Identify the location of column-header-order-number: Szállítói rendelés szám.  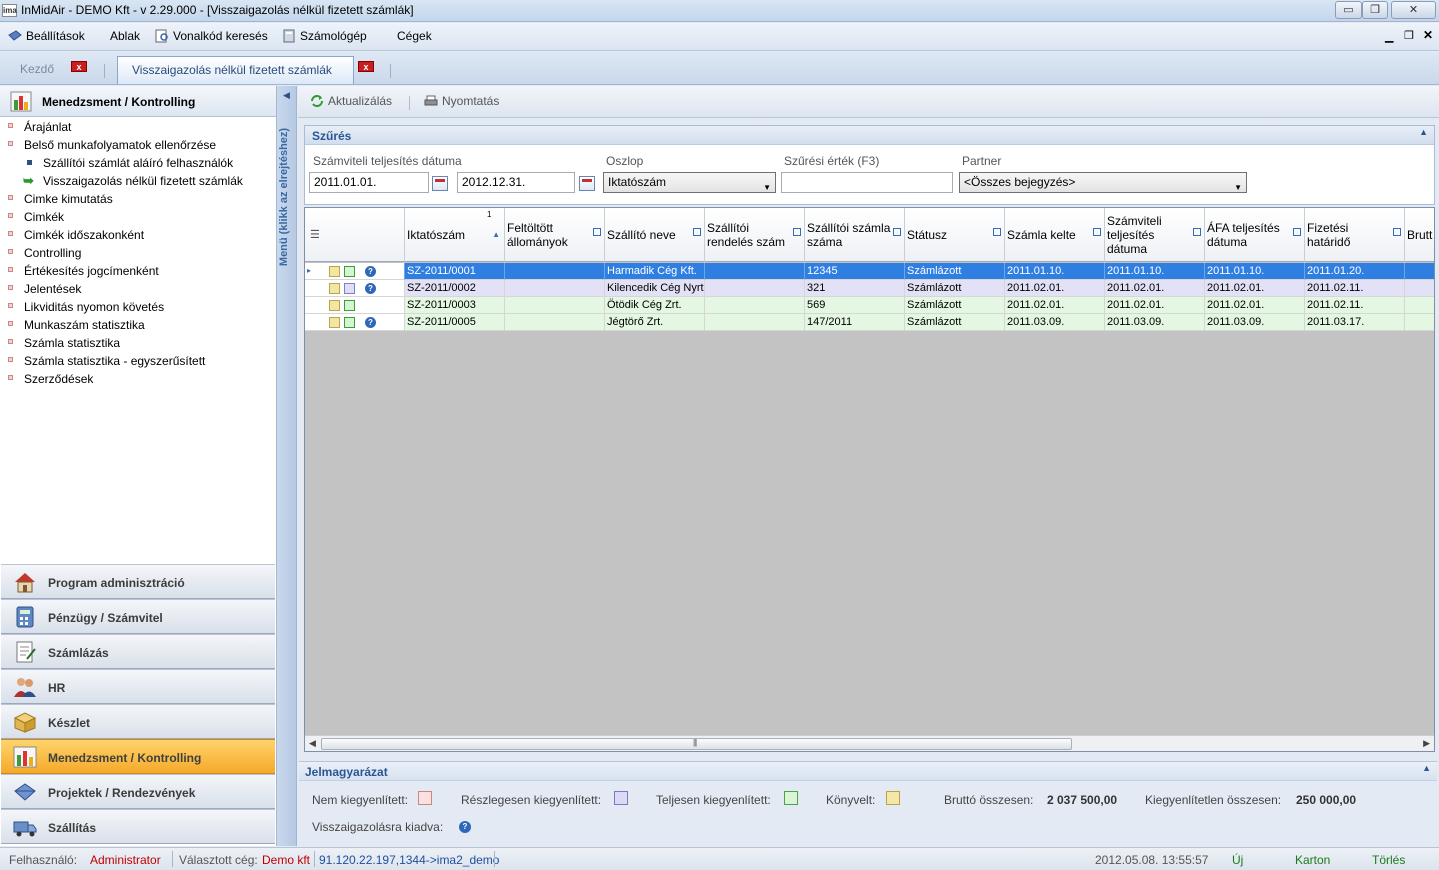
(755, 235).